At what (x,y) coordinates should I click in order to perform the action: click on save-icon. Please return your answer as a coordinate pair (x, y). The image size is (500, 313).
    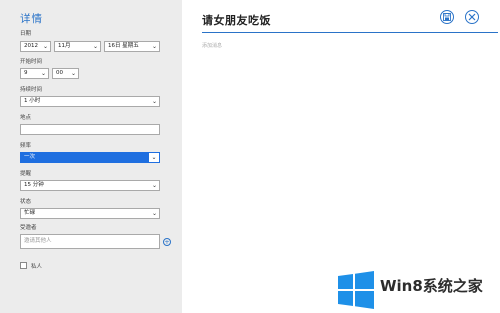
    Looking at the image, I should click on (447, 17).